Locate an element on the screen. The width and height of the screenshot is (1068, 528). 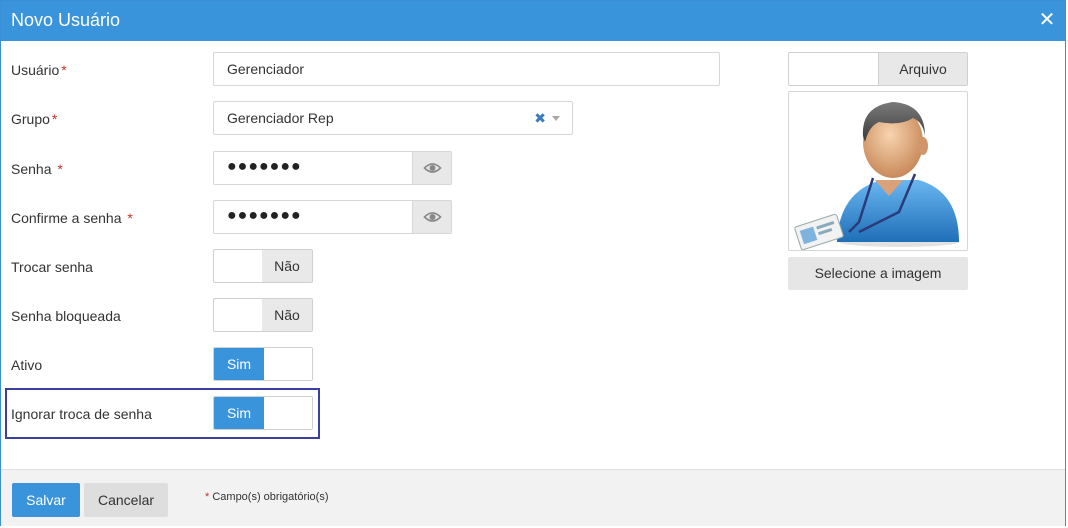
grupo-label-text: Grupo is located at coordinates (30, 119).